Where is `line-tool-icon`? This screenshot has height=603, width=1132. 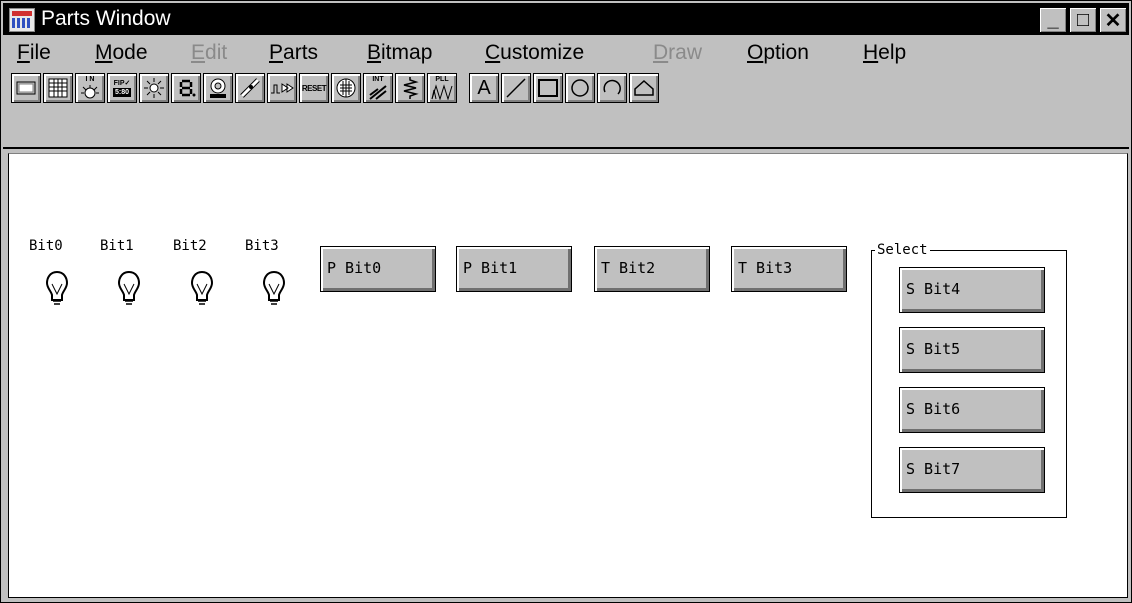
line-tool-icon is located at coordinates (516, 88).